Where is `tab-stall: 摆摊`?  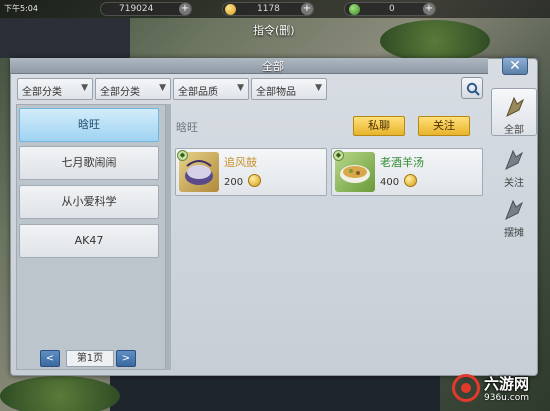
tab-stall: 摆摊 is located at coordinates (514, 216).